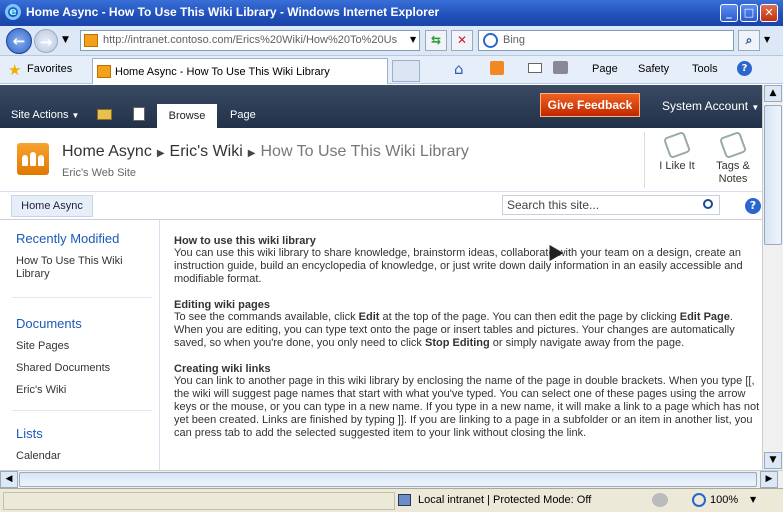  I want to click on address-dropdown-icon: ▼, so click(413, 39).